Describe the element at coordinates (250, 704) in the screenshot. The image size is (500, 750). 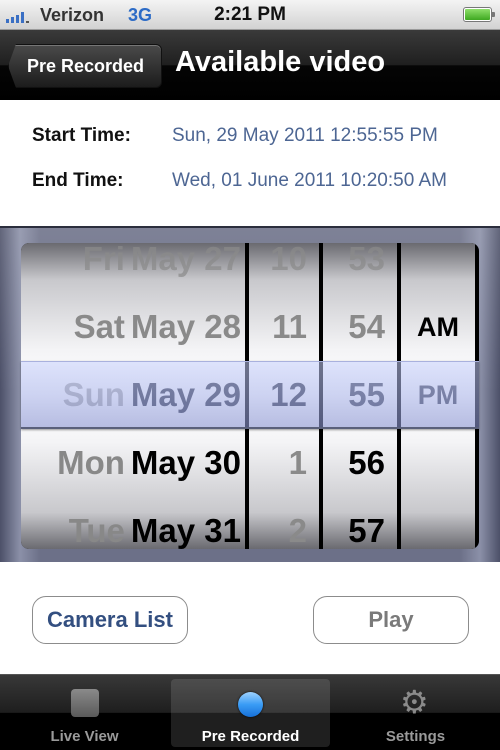
I see `record-dot-icon` at that location.